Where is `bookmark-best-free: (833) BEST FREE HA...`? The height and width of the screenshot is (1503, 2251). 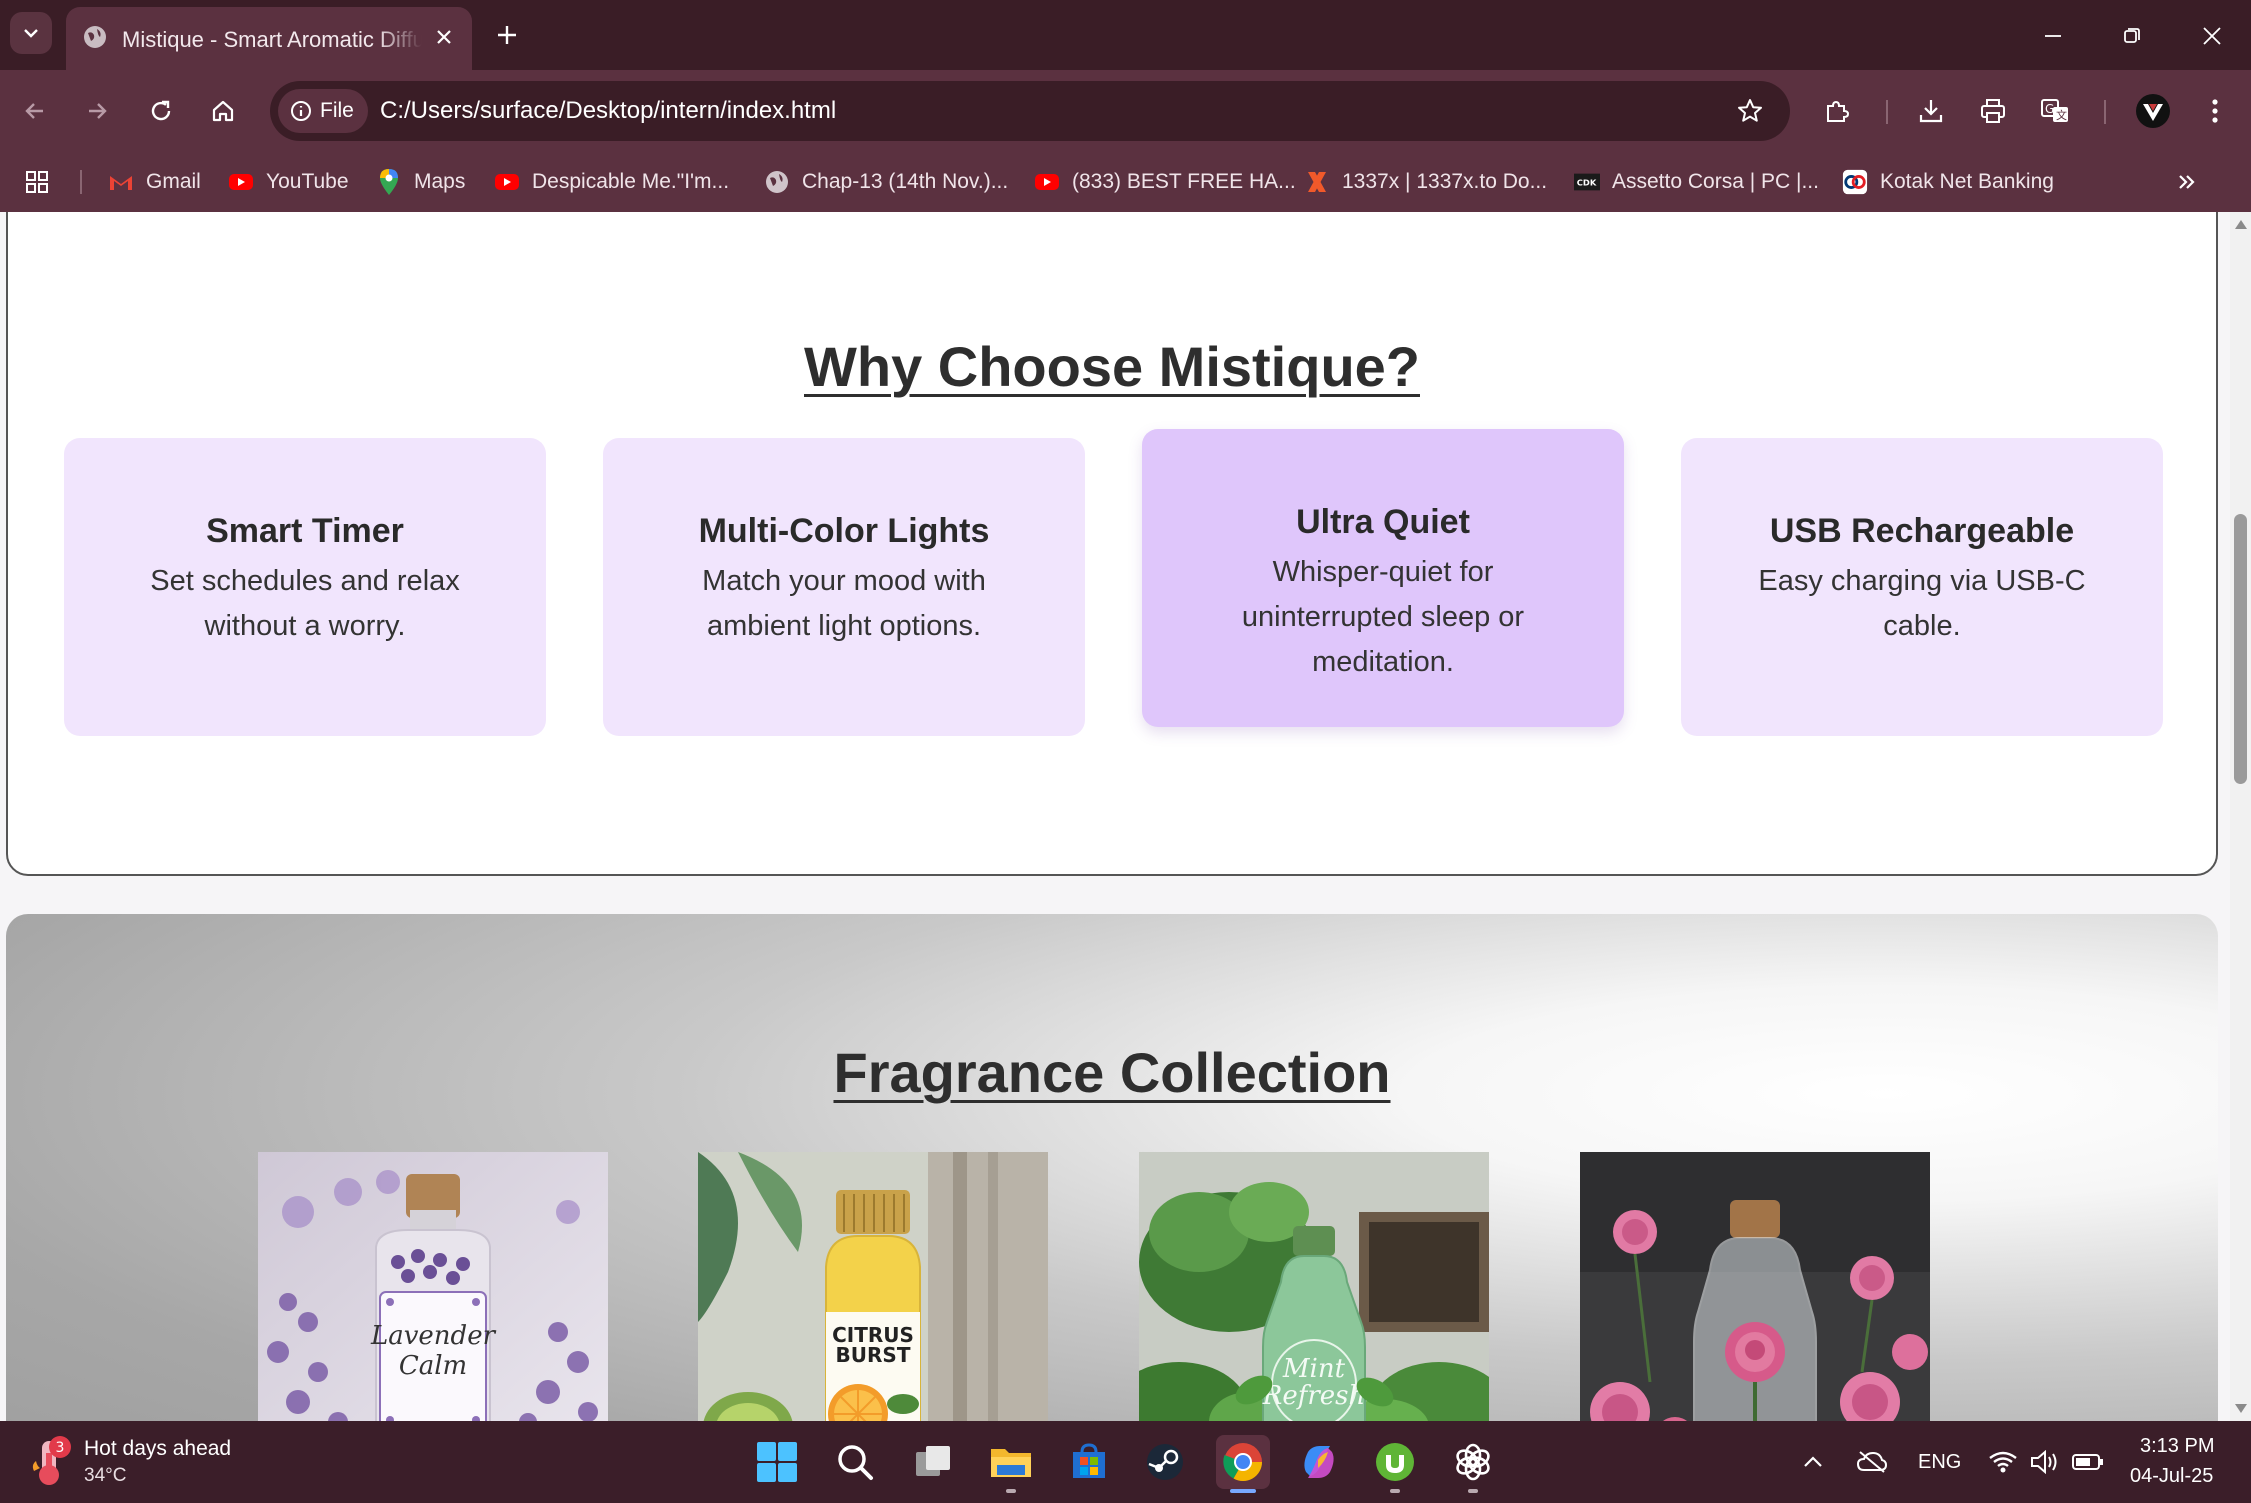
bookmark-best-free: (833) BEST FREE HA... is located at coordinates (1165, 182).